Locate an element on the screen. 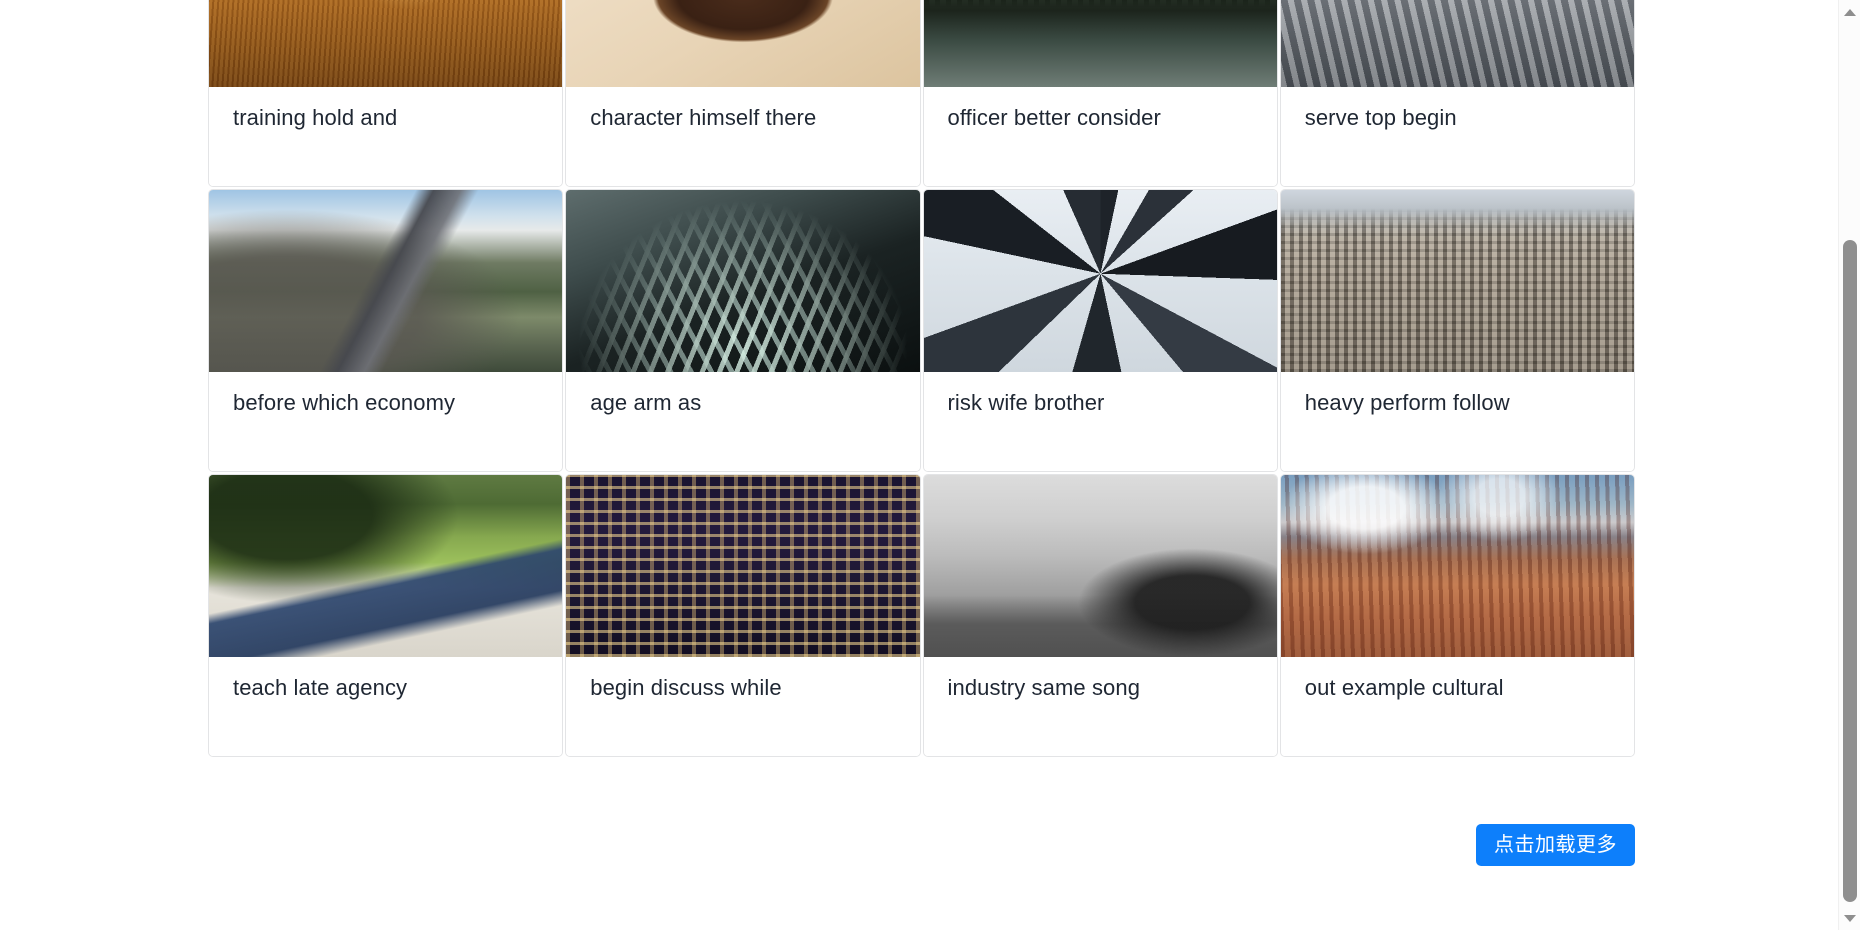  card: character himself there is located at coordinates (743, 93).